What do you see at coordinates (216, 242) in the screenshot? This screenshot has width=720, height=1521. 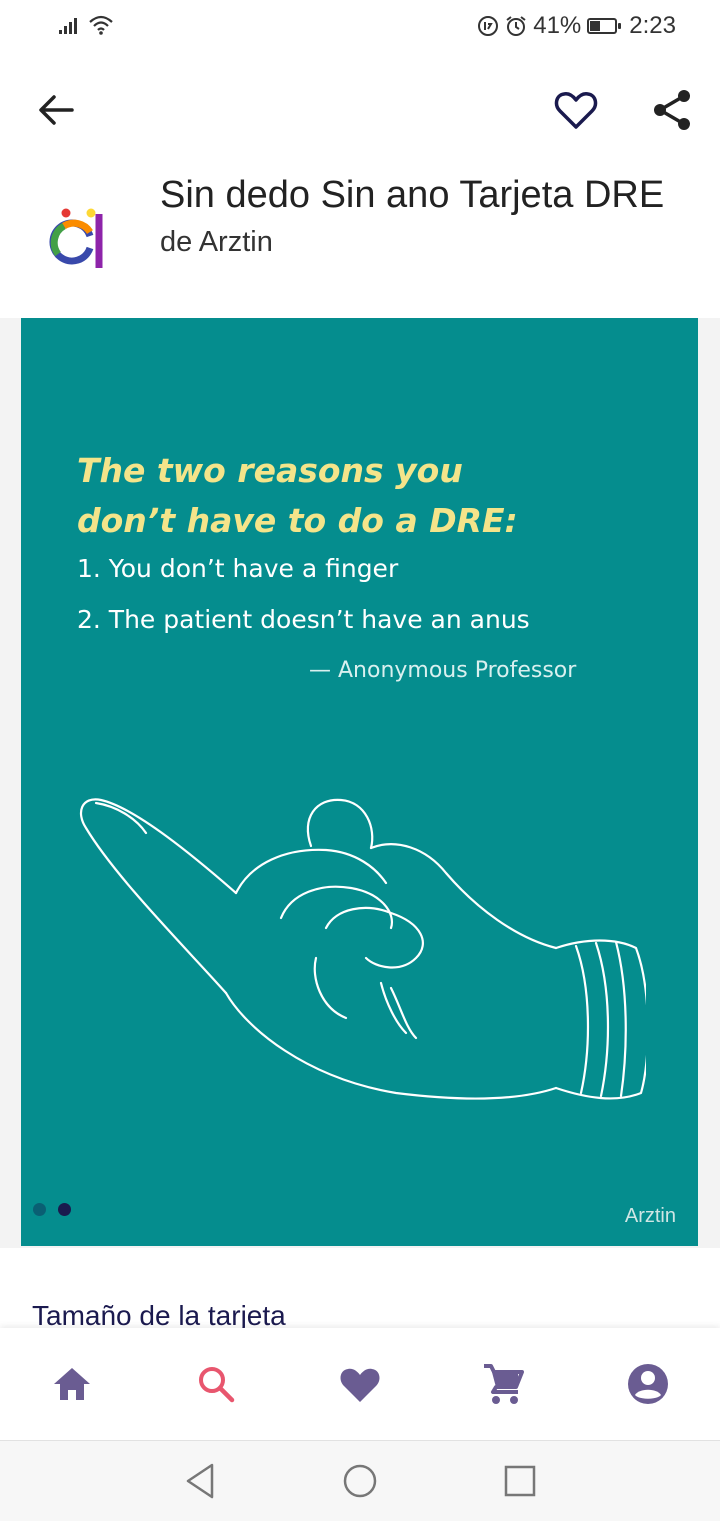 I see `artist-name: de Arztin` at bounding box center [216, 242].